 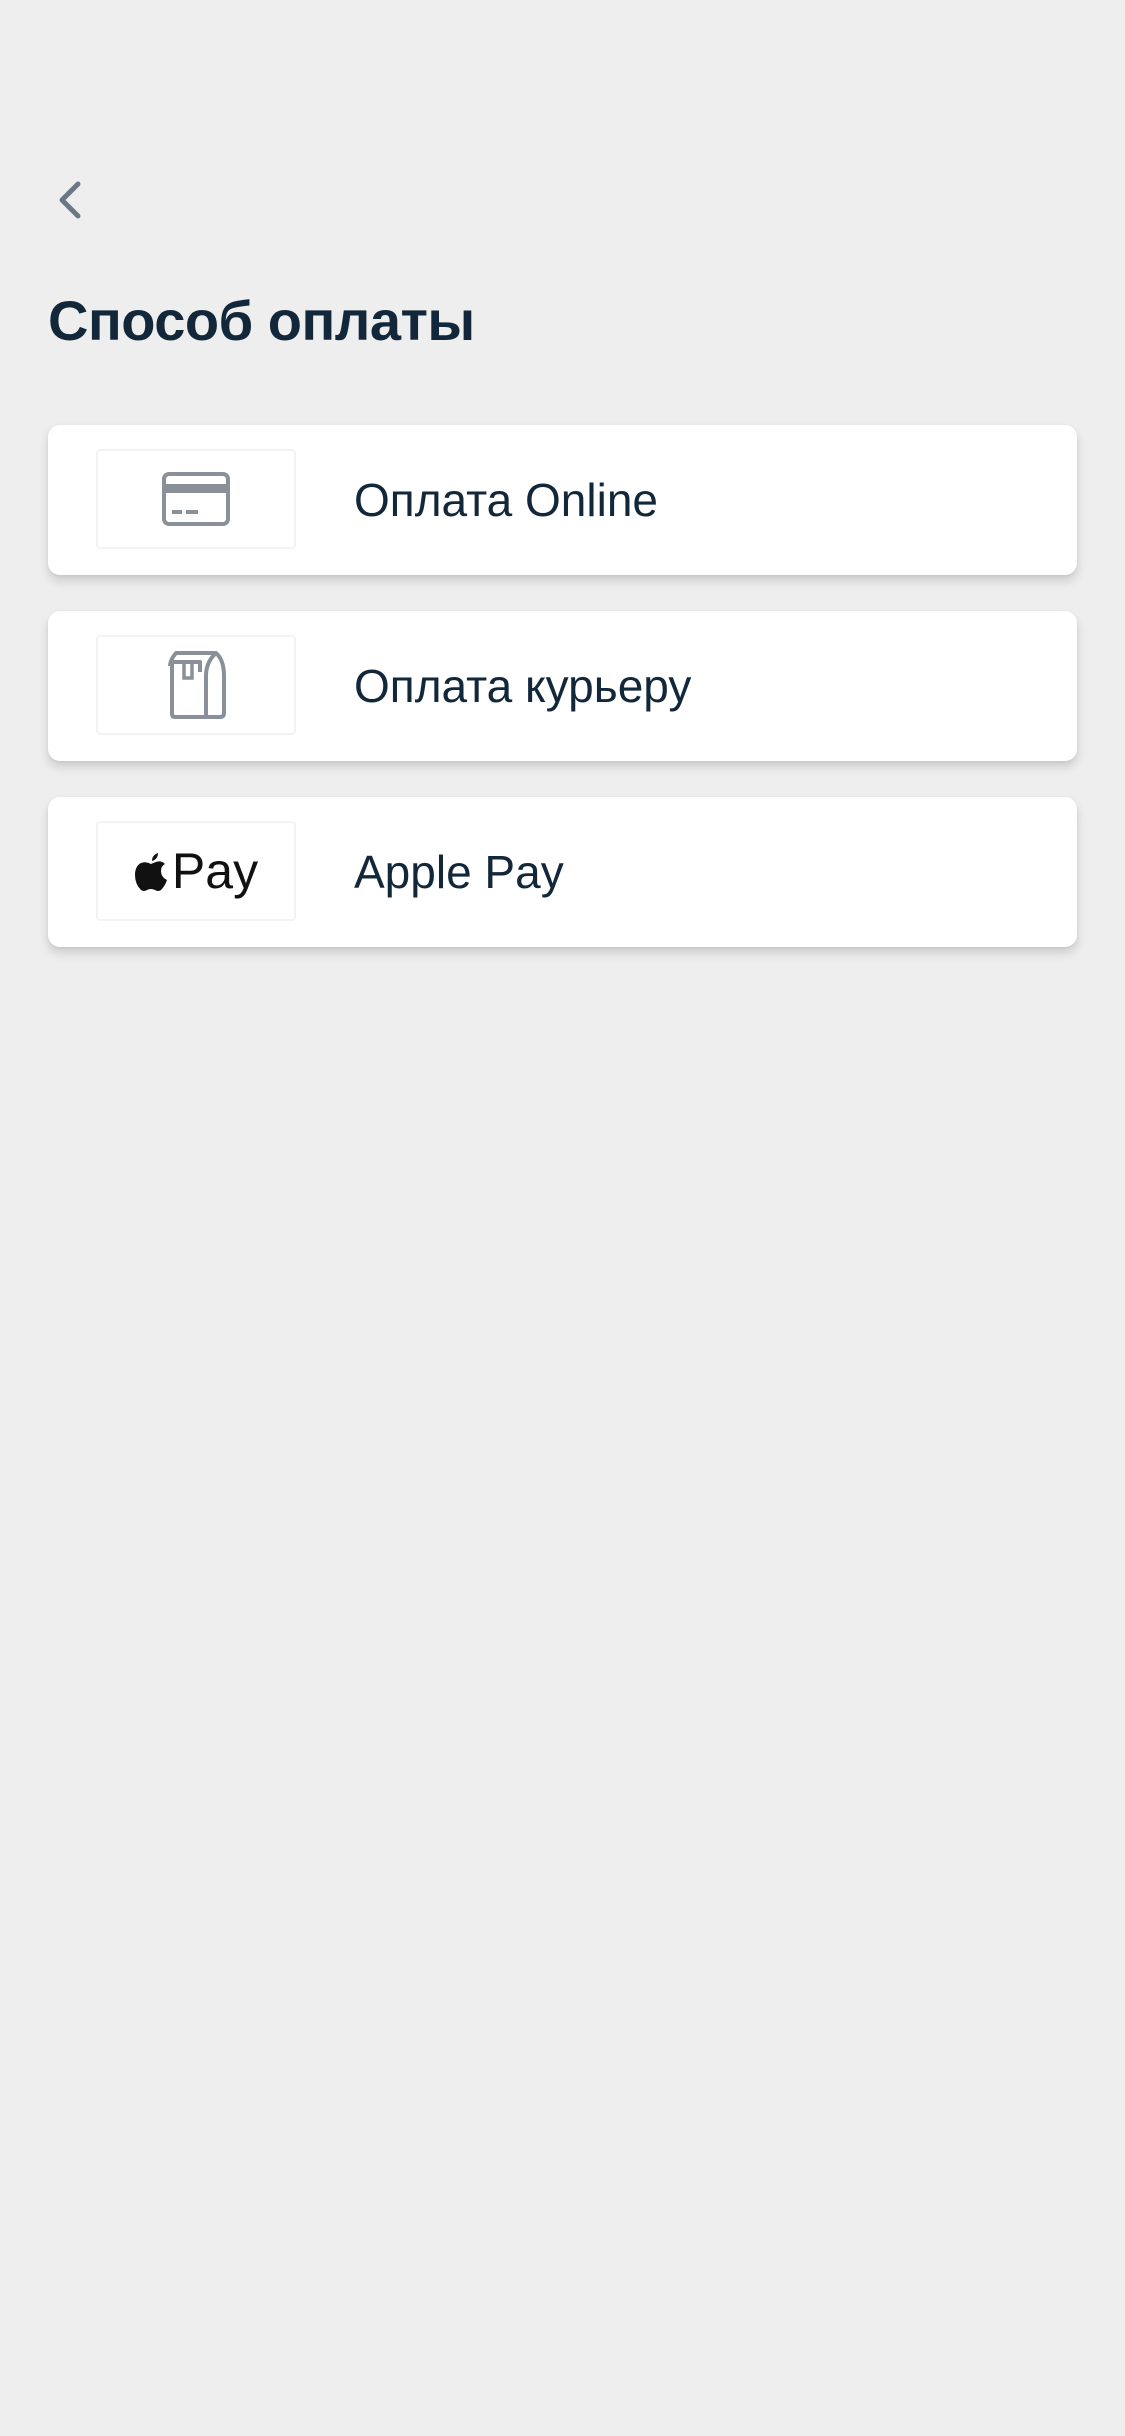 I want to click on credit-card-icon, so click(x=196, y=499).